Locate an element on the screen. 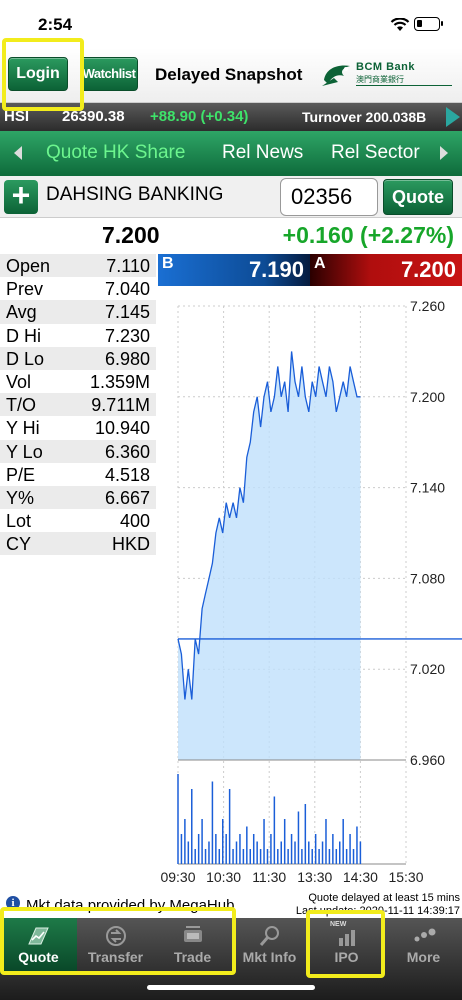 This screenshot has width=462, height=1000. stat-value: 7.145 is located at coordinates (127, 312).